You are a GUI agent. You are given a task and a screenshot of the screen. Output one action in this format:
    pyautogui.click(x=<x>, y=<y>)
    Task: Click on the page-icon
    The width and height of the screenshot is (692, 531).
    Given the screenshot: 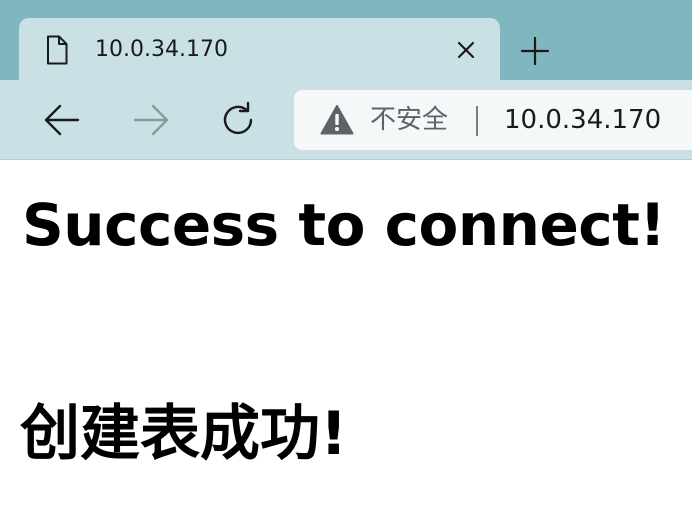 What is the action you would take?
    pyautogui.click(x=57, y=50)
    